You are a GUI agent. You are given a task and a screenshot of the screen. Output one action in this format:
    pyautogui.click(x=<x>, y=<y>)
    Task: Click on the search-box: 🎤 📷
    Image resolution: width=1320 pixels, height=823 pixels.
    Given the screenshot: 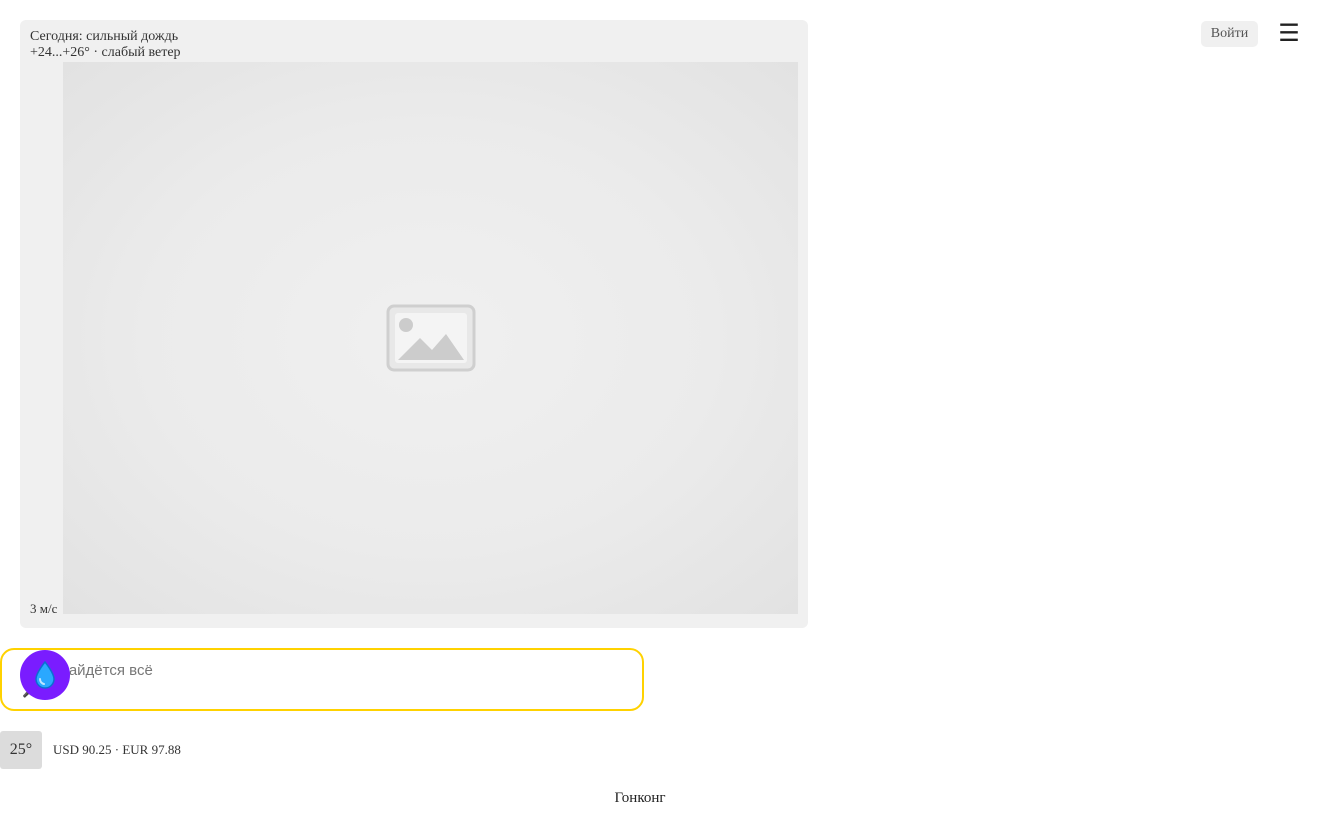 What is the action you would take?
    pyautogui.click(x=322, y=679)
    